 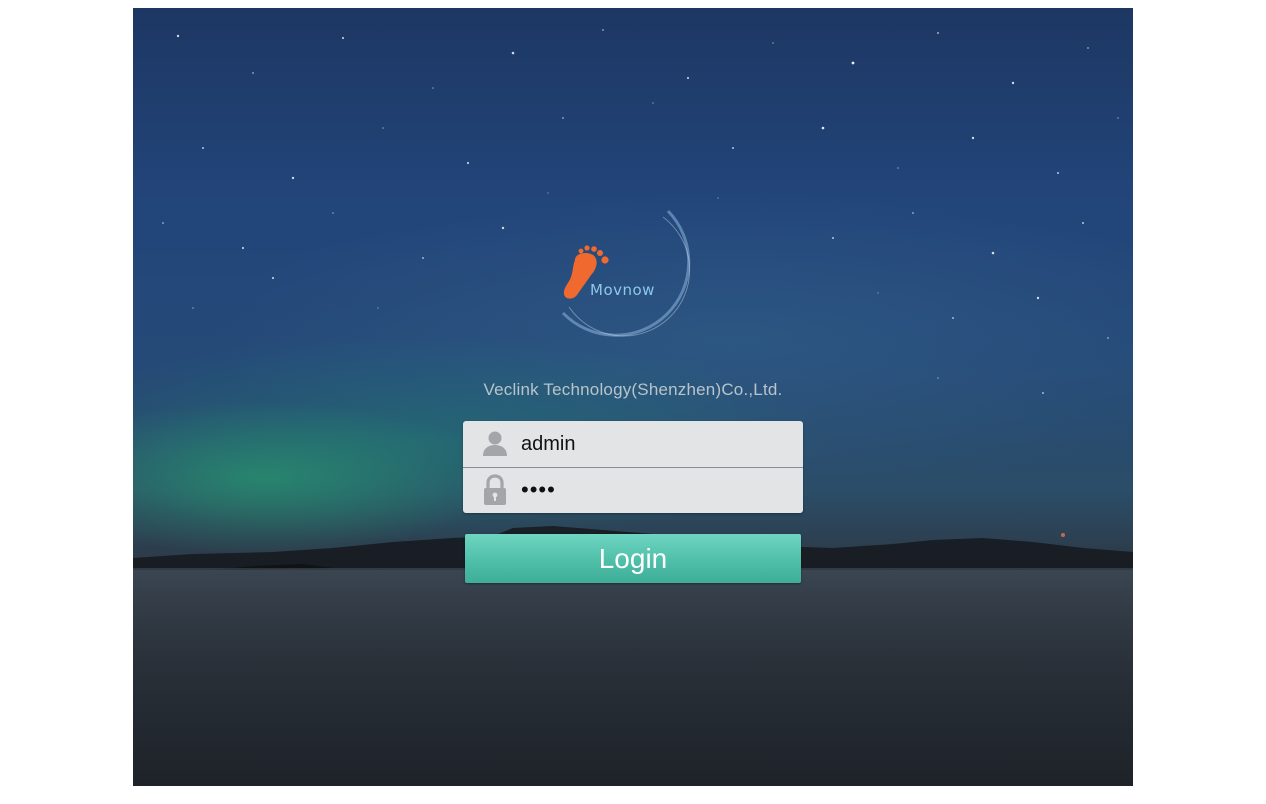 I want to click on password-field, so click(x=633, y=490).